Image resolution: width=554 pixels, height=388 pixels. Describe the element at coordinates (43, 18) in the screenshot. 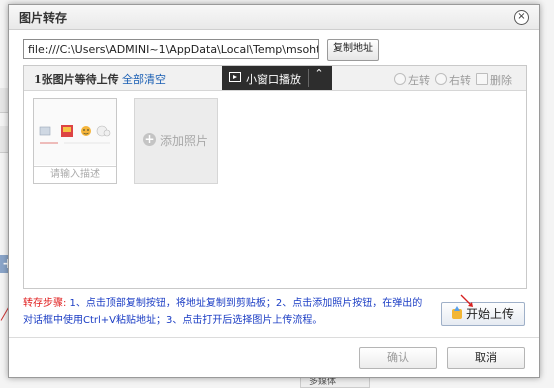

I see `dialog-title: 图片转存` at that location.